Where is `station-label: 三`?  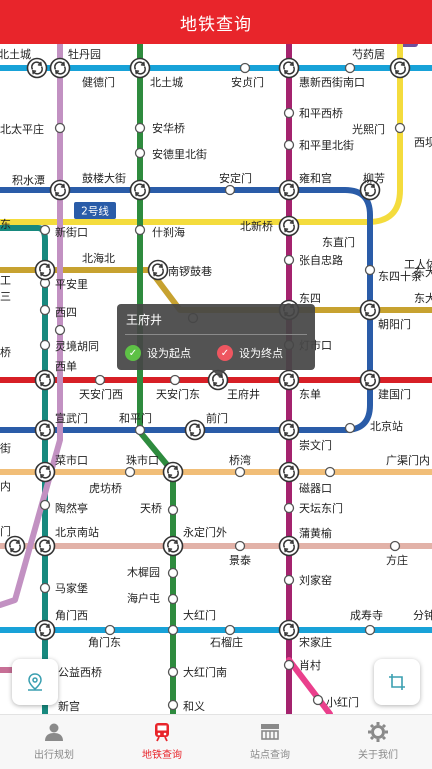
station-label: 三 is located at coordinates (5, 296).